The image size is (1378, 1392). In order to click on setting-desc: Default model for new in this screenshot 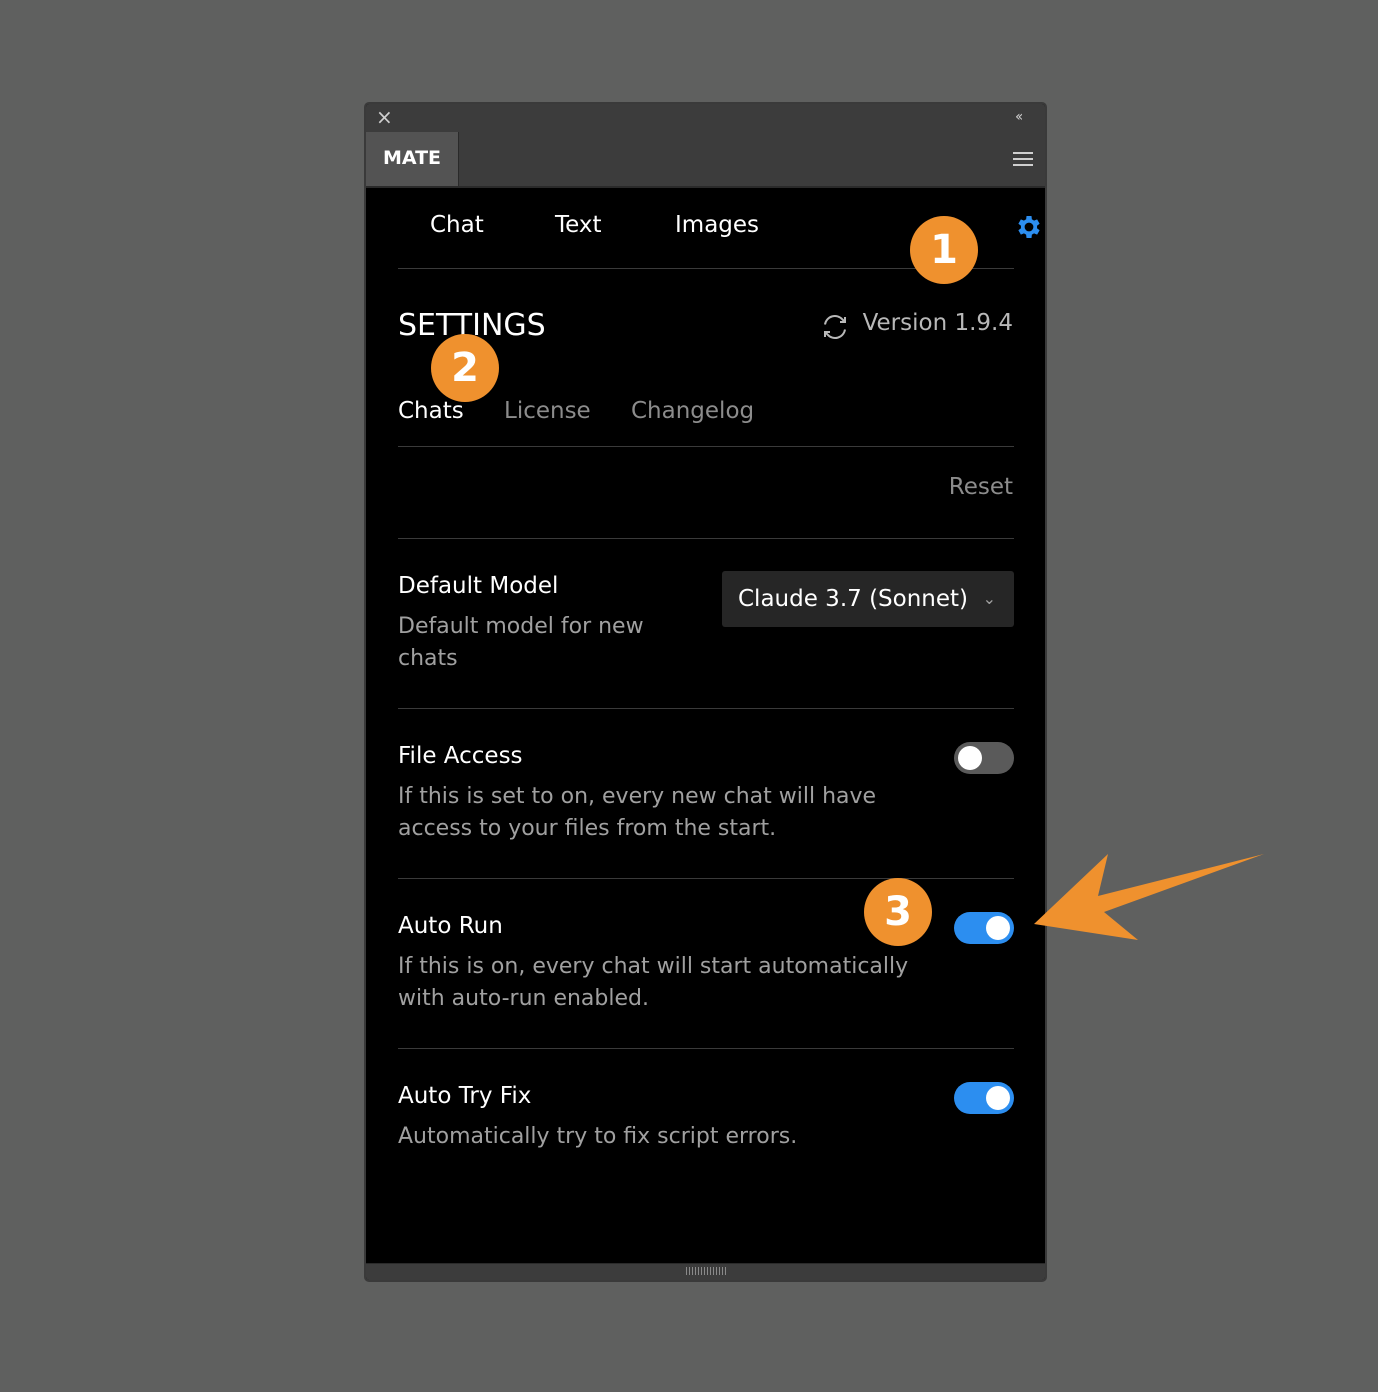, I will do `click(521, 626)`.